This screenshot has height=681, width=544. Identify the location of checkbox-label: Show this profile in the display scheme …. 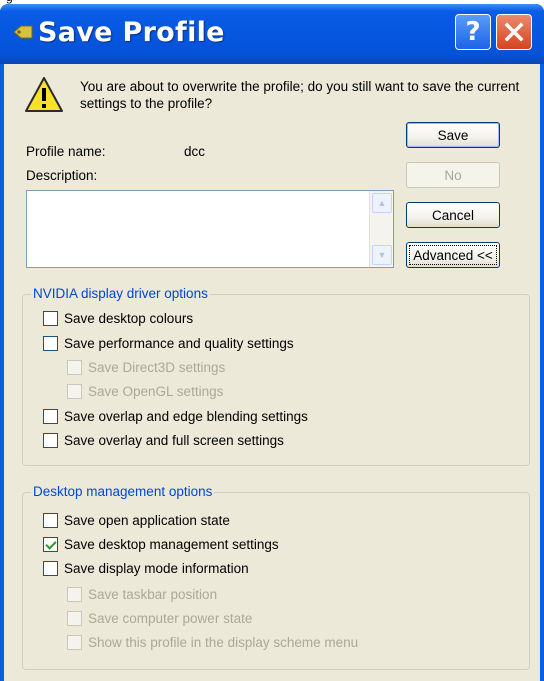
(223, 642).